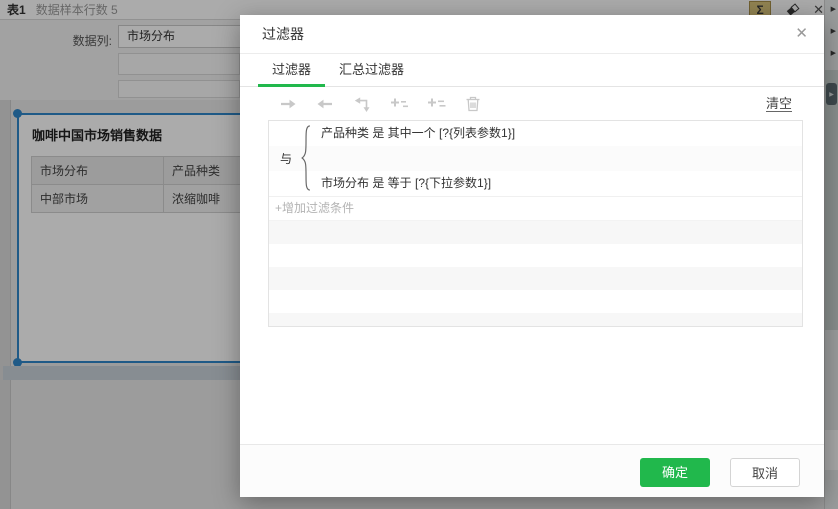  I want to click on arrow-right-icon, so click(288, 104).